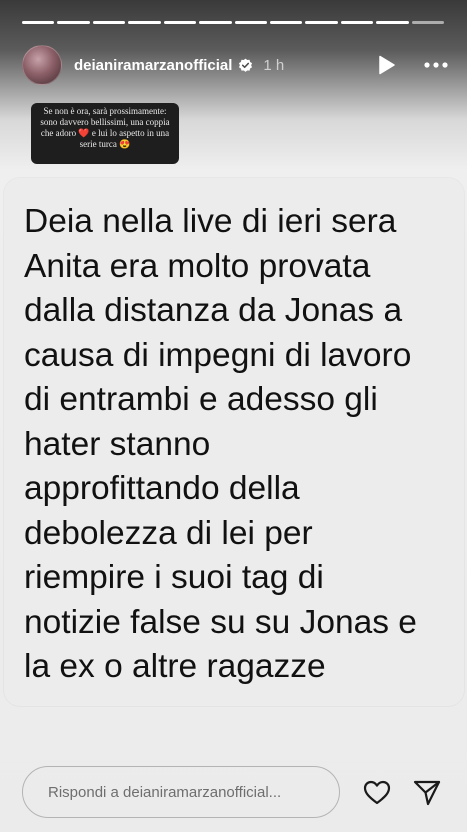  I want to click on heart-icon, so click(377, 792).